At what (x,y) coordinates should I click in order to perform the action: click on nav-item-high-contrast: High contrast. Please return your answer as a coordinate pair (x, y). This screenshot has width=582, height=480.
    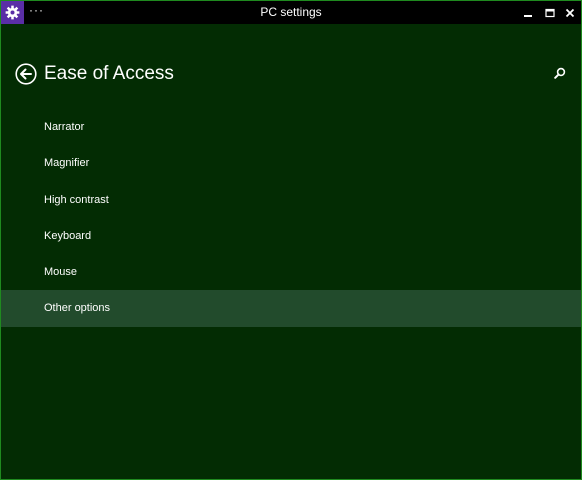
    Looking at the image, I should click on (291, 200).